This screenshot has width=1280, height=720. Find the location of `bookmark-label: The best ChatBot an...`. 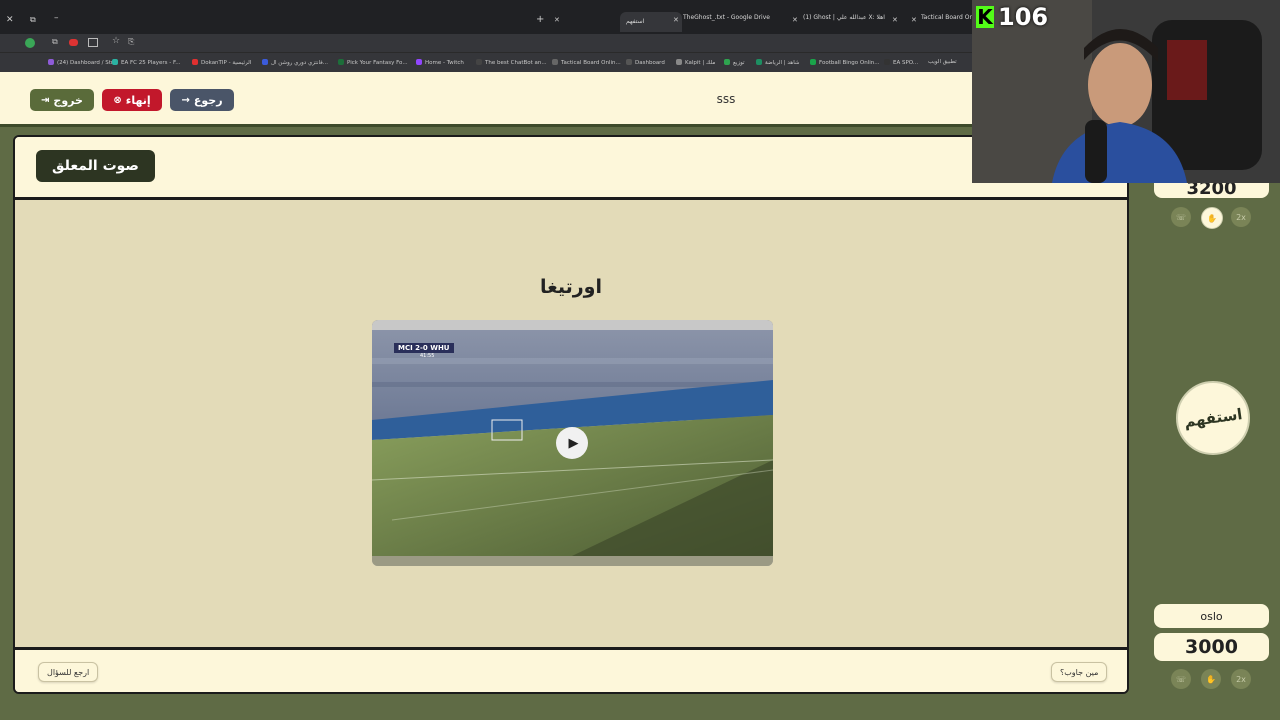

bookmark-label: The best ChatBot an... is located at coordinates (516, 63).